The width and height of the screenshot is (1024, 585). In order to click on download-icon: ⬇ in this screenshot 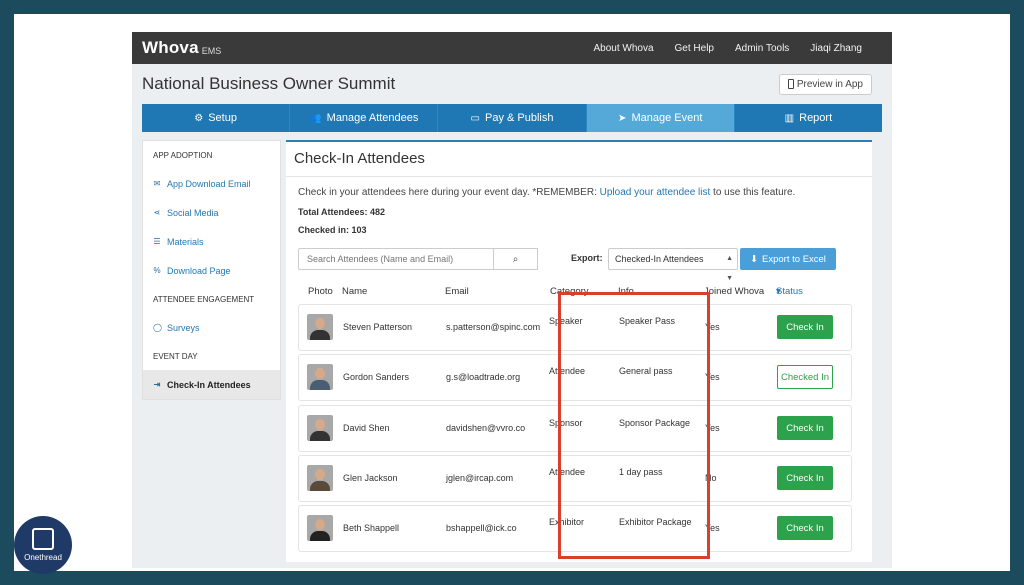, I will do `click(754, 259)`.